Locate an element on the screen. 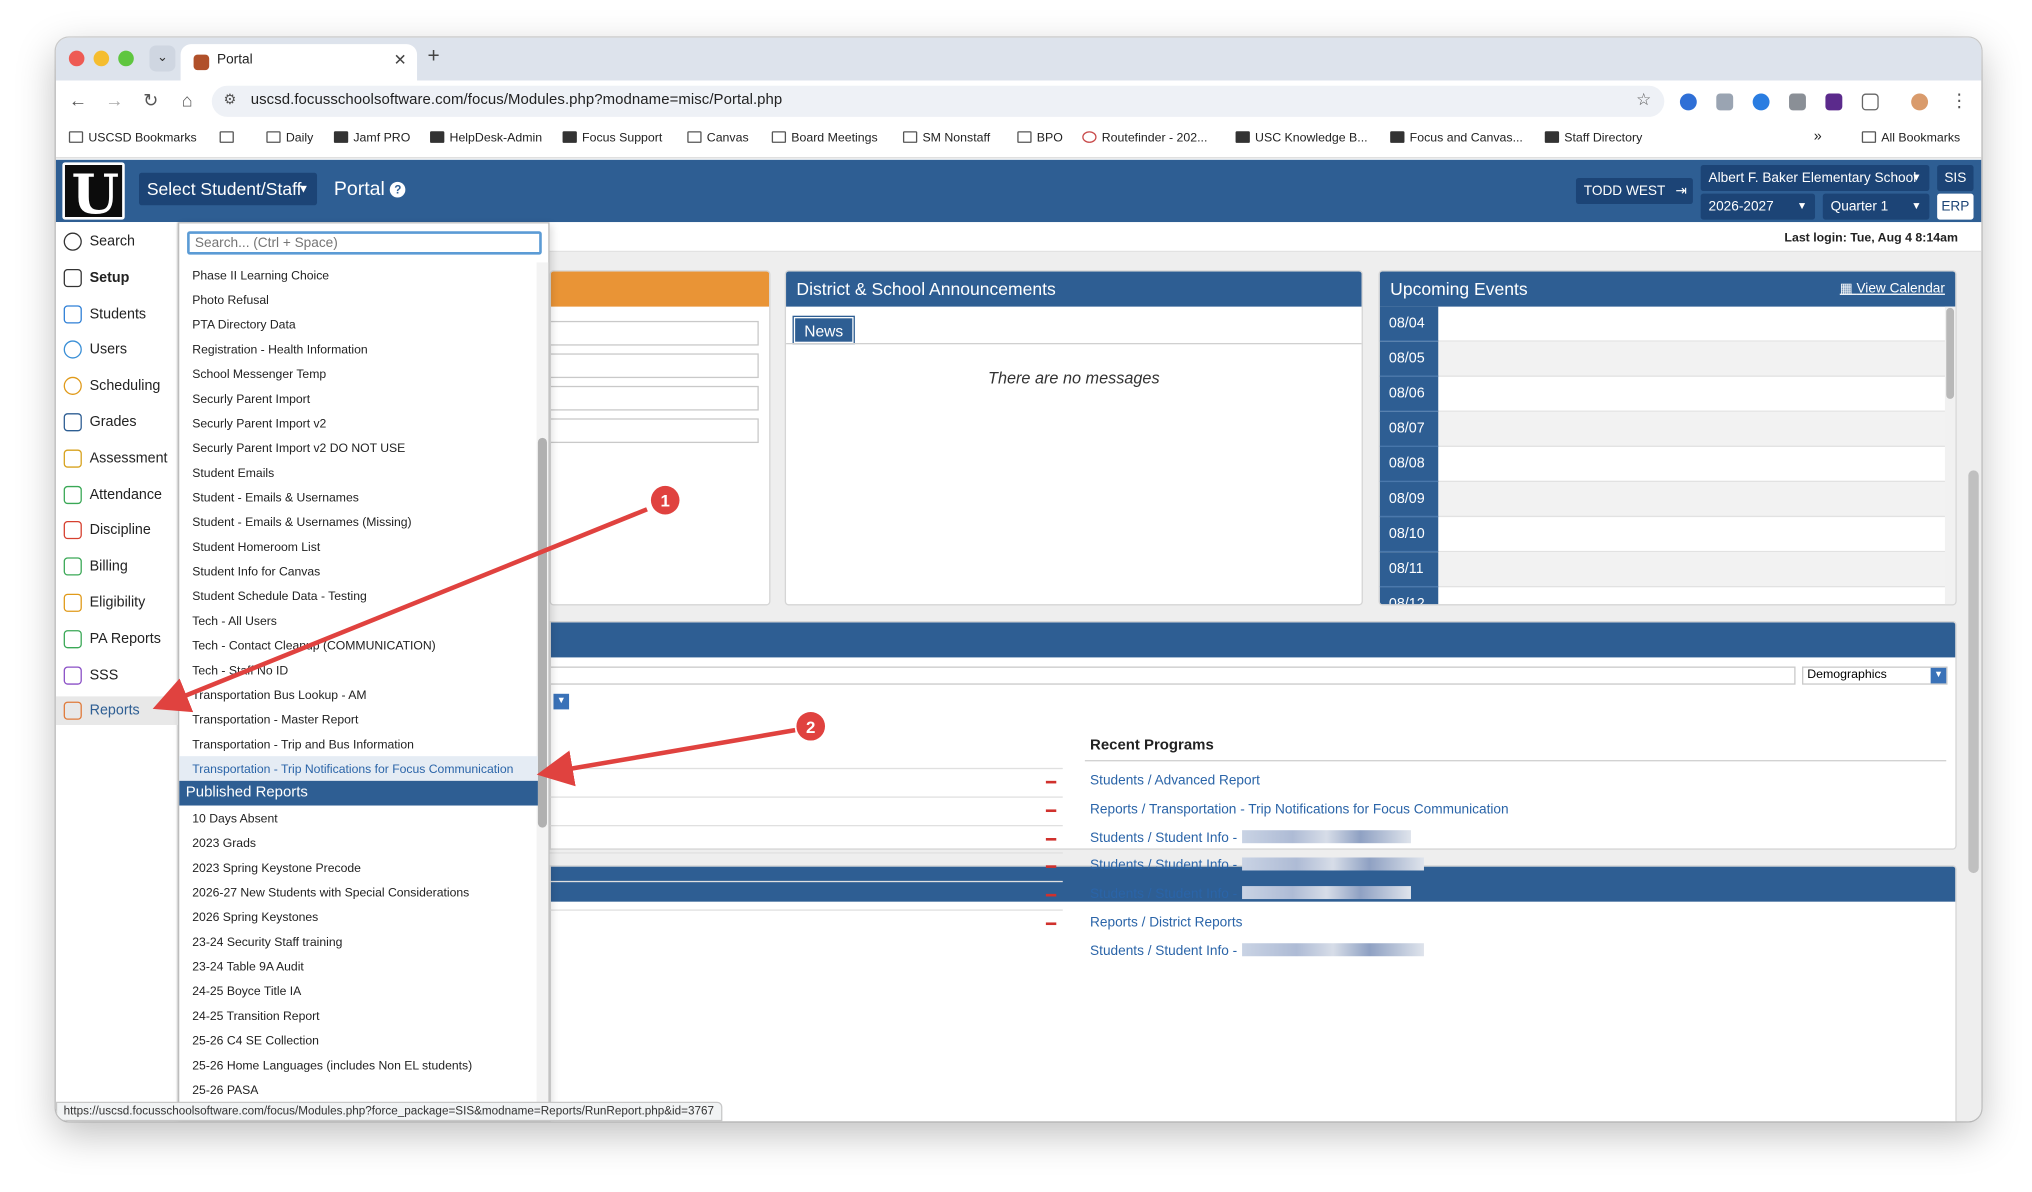  year-dropdown: 2026-2027 ▼ is located at coordinates (1758, 206).